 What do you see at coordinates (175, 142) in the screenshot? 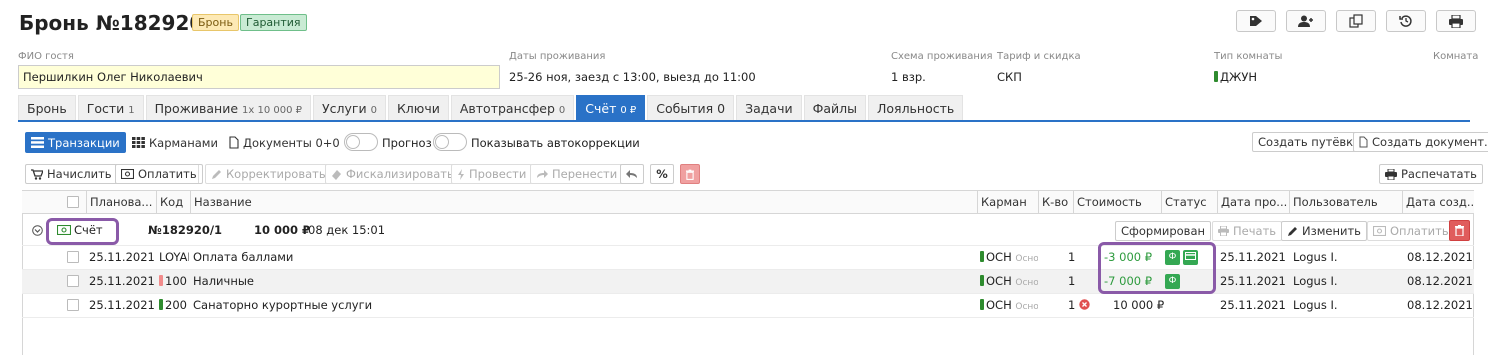
I see `pockets-view-button: Карманами` at bounding box center [175, 142].